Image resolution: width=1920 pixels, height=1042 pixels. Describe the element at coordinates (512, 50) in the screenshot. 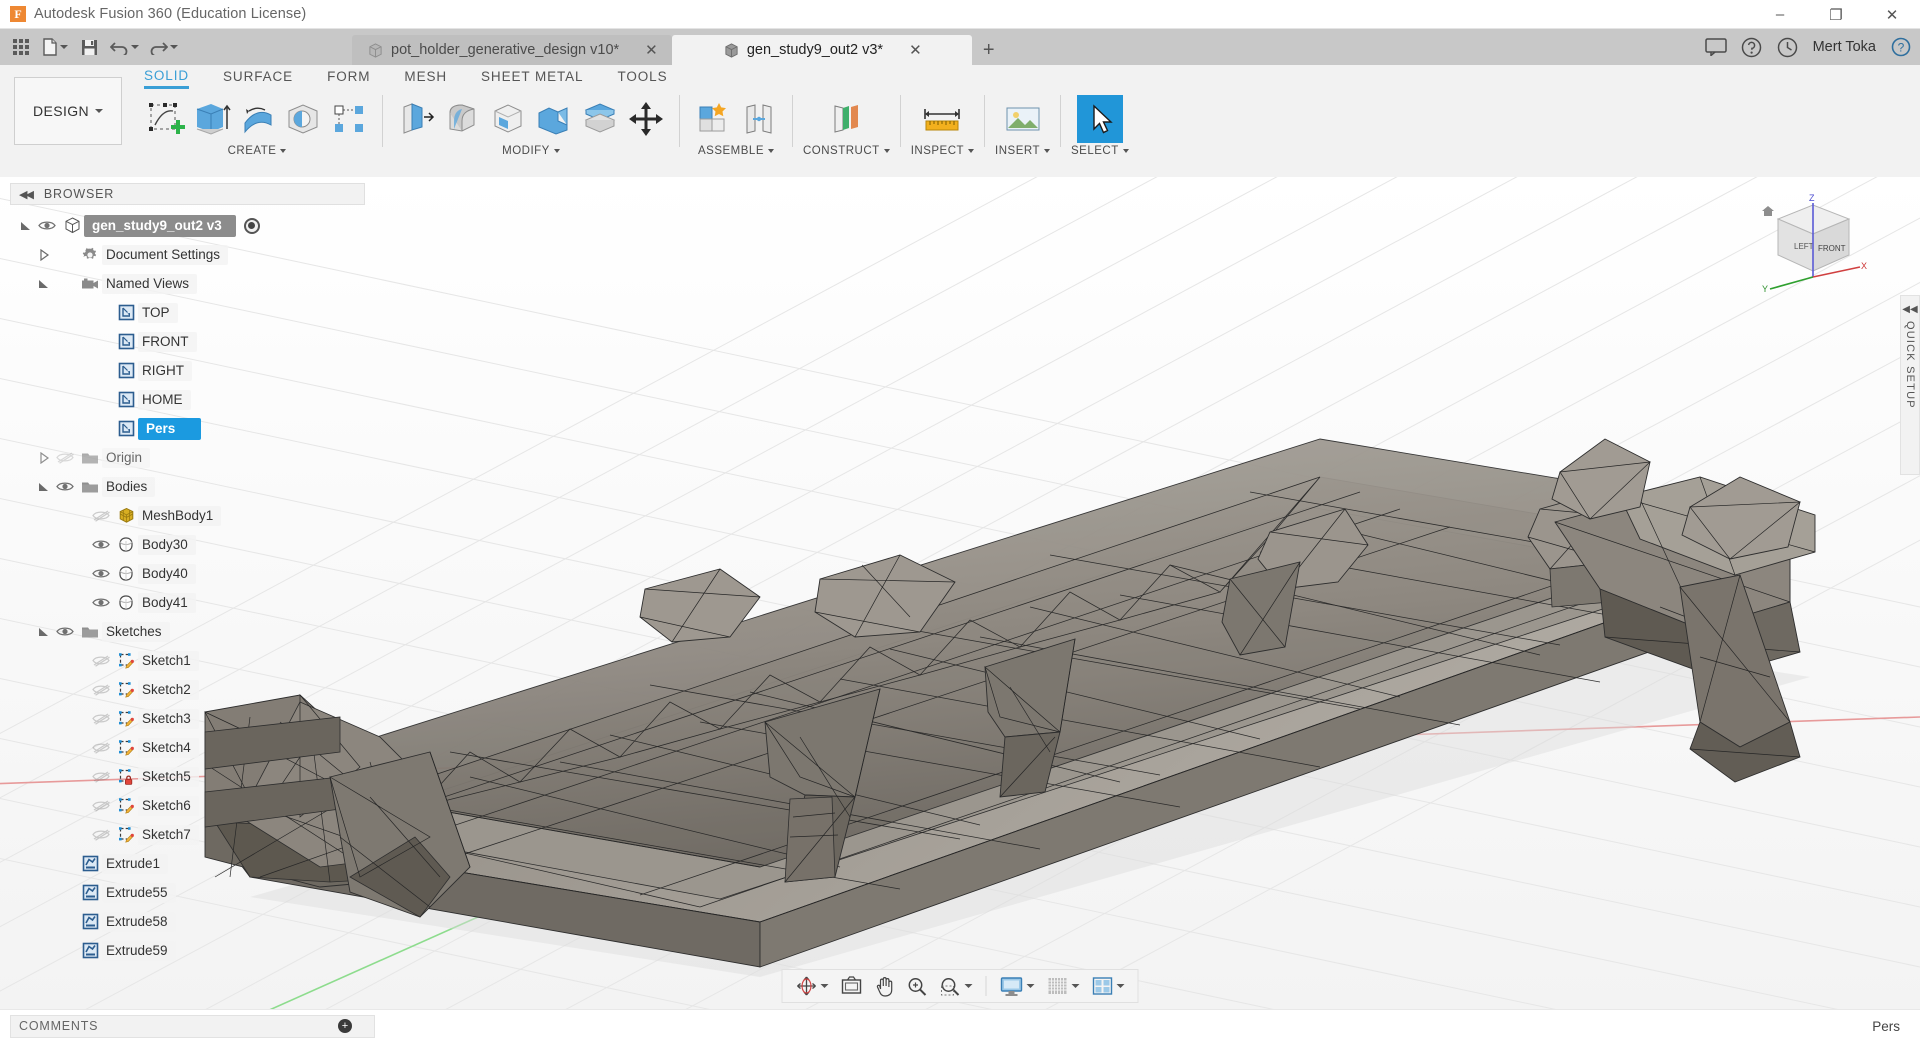

I see `document-tab-inactive: pot_holder_generative_design v10* ✕` at that location.